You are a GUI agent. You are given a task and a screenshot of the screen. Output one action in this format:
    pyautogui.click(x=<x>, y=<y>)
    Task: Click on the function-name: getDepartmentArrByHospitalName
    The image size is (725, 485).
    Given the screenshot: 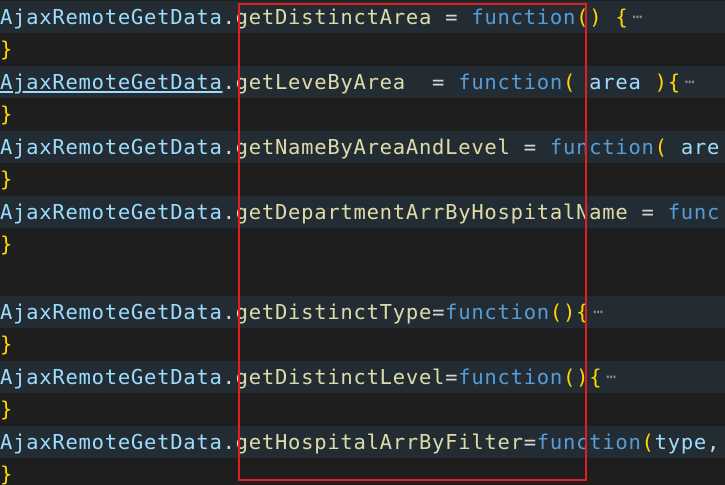 What is the action you would take?
    pyautogui.click(x=432, y=212)
    